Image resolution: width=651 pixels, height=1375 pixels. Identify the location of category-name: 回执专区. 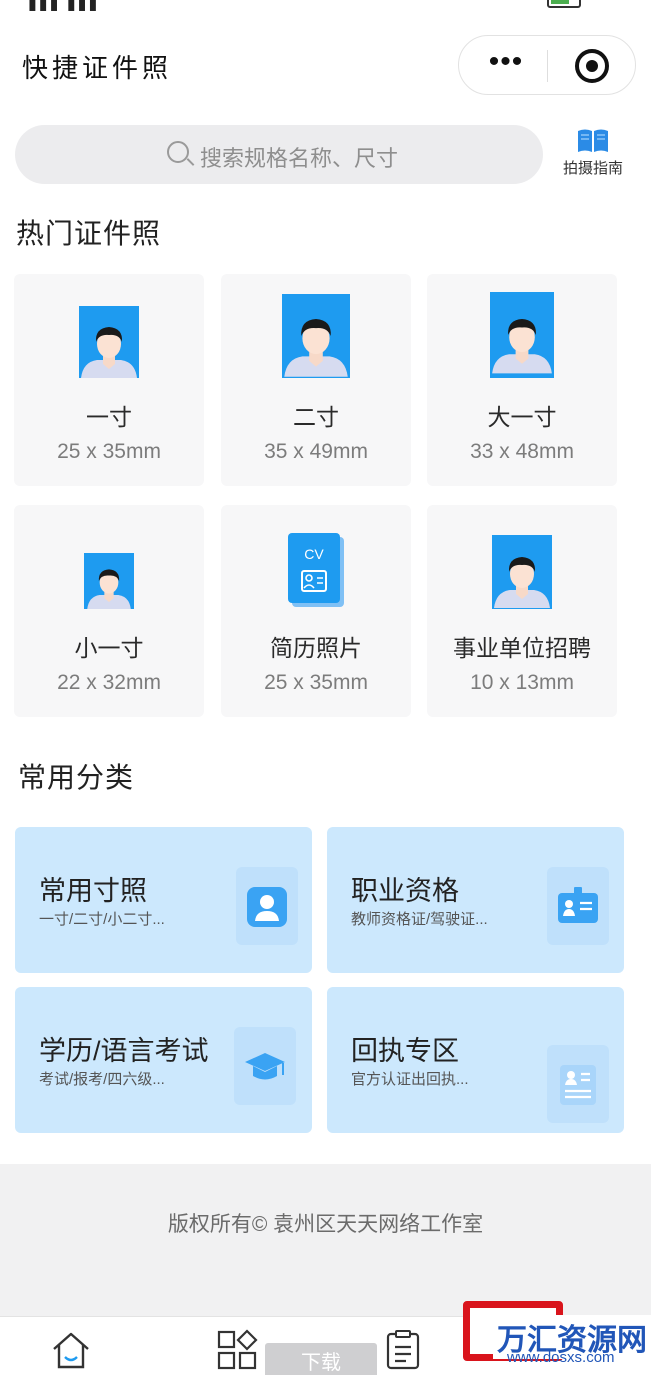
(405, 1051).